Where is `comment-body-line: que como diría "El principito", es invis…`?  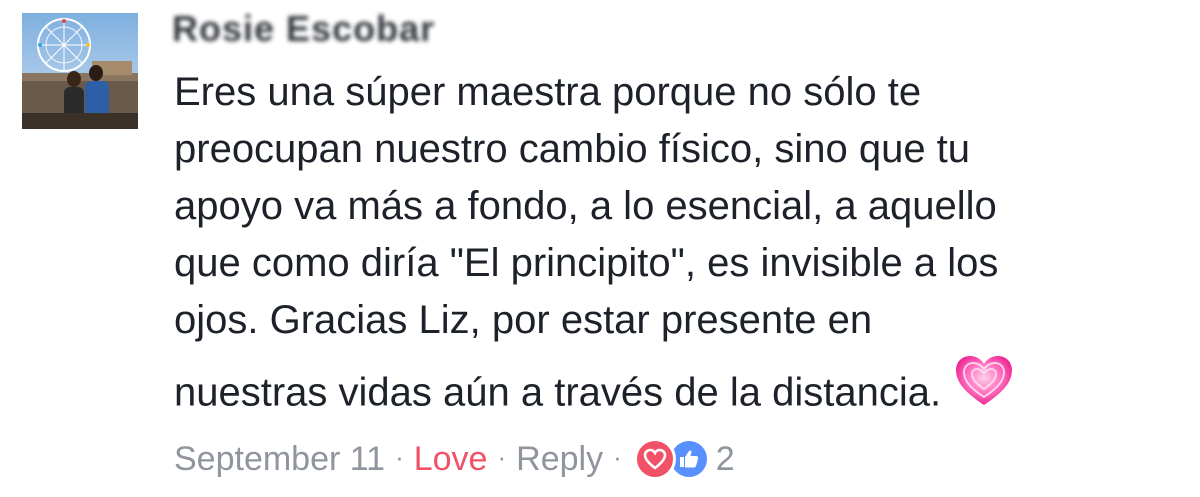
comment-body-line: que como diría "El principito", es invis… is located at coordinates (586, 263).